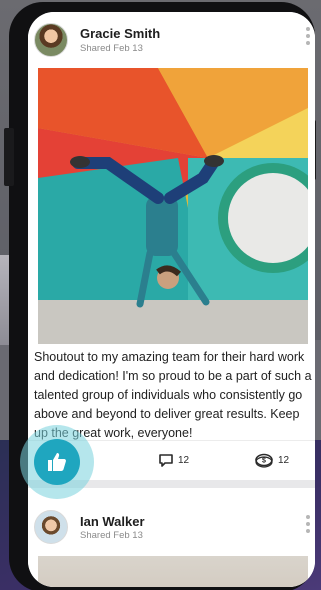  Describe the element at coordinates (173, 571) in the screenshot. I see `post-photo` at that location.